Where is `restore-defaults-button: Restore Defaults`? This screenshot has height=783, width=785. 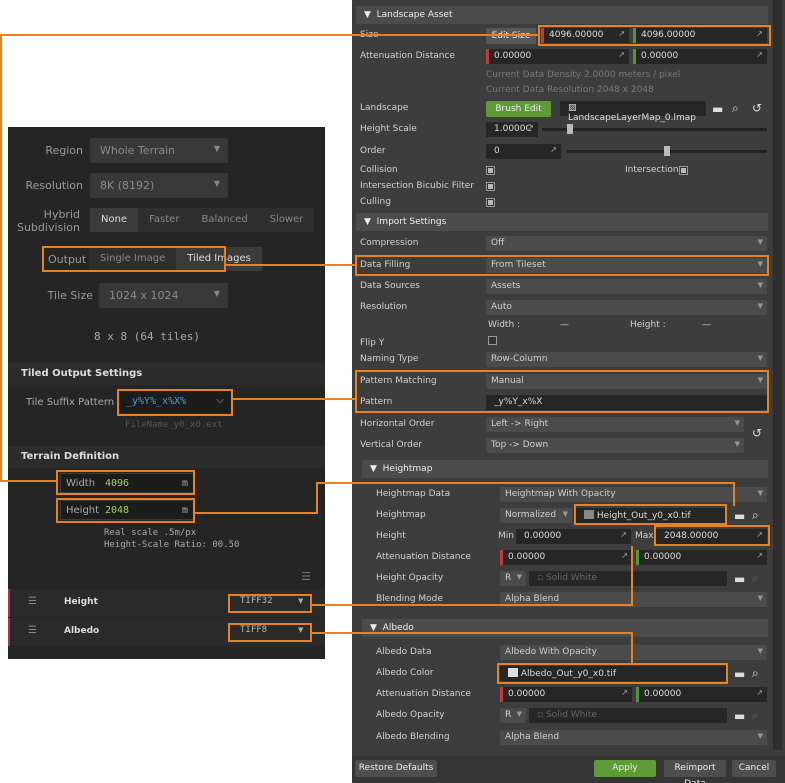 restore-defaults-button: Restore Defaults is located at coordinates (396, 768).